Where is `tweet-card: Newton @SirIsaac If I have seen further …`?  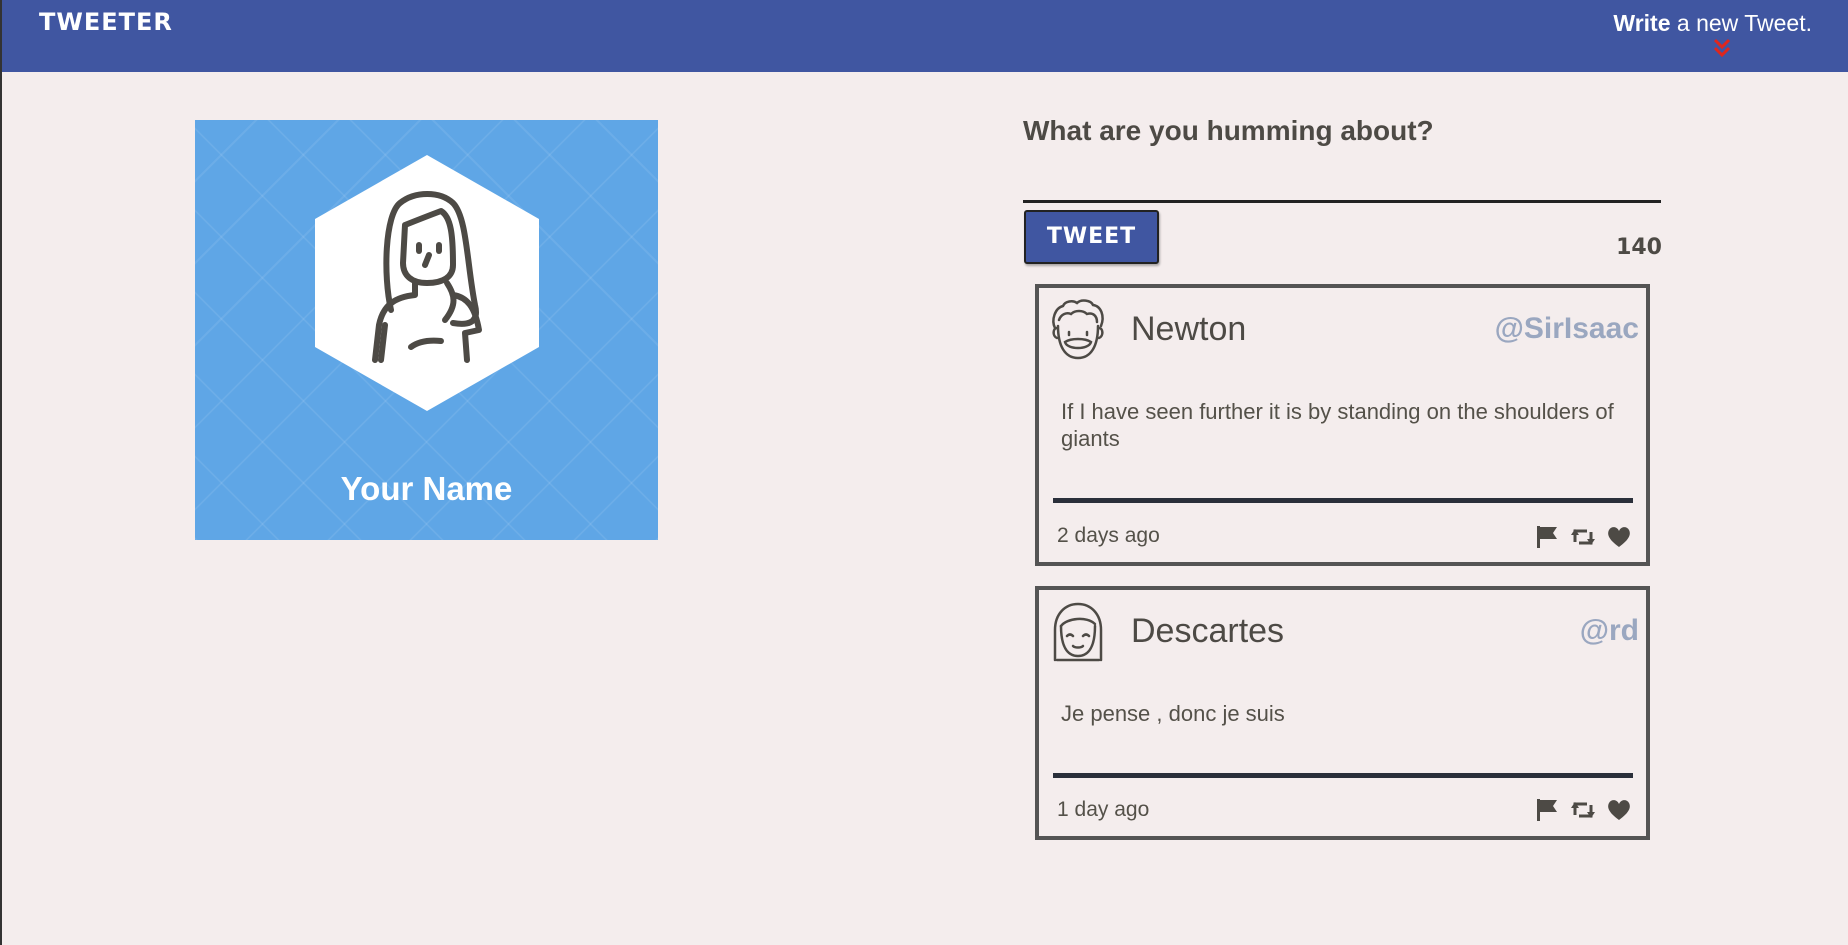
tweet-card: Newton @SirIsaac If I have seen further … is located at coordinates (1342, 425).